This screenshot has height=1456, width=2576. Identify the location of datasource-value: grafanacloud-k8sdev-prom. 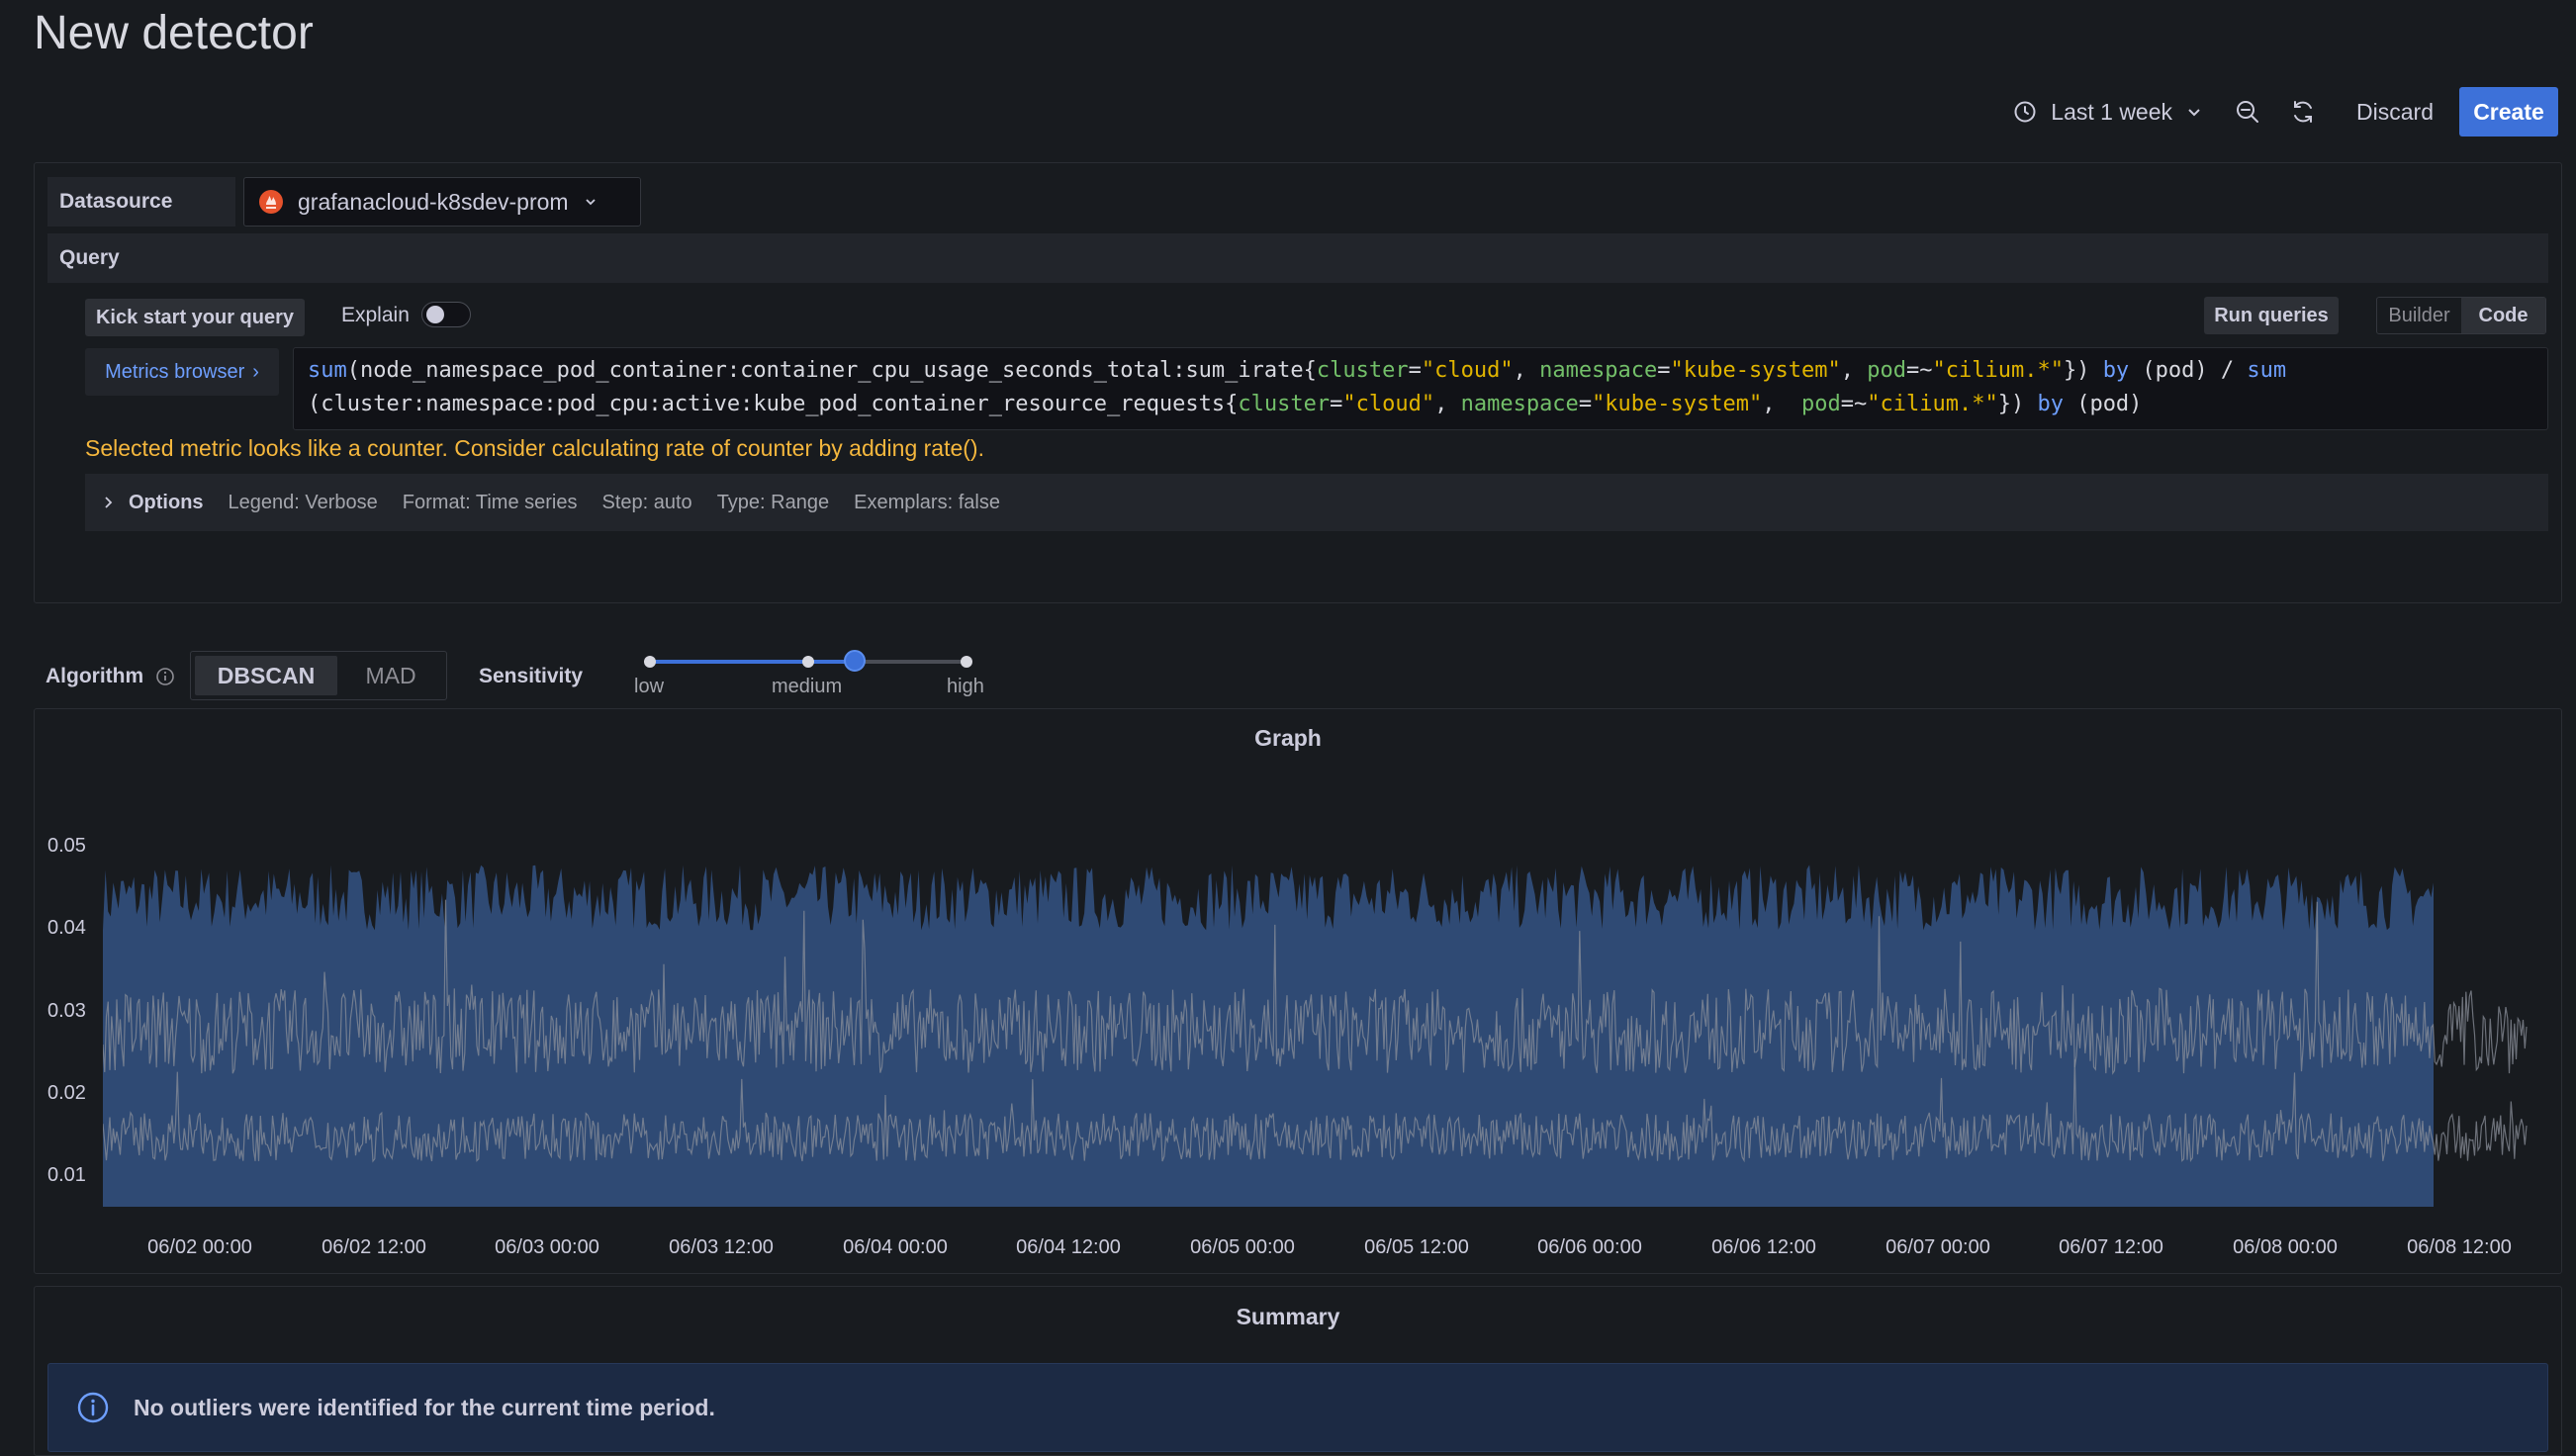
(433, 201).